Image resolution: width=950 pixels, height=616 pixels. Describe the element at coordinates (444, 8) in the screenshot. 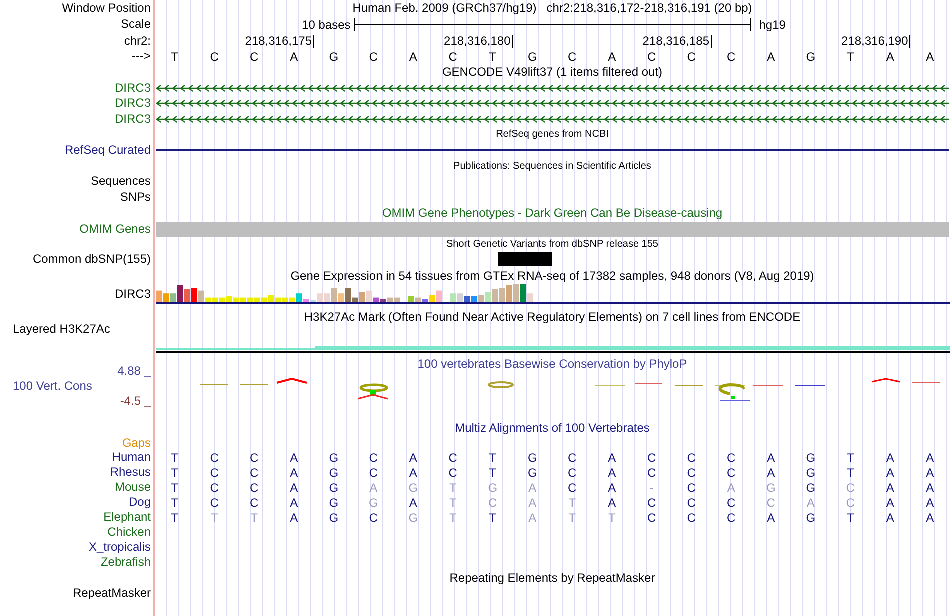

I see `genome-title: Human Feb. 2009 (GRCh37/hg19)` at that location.